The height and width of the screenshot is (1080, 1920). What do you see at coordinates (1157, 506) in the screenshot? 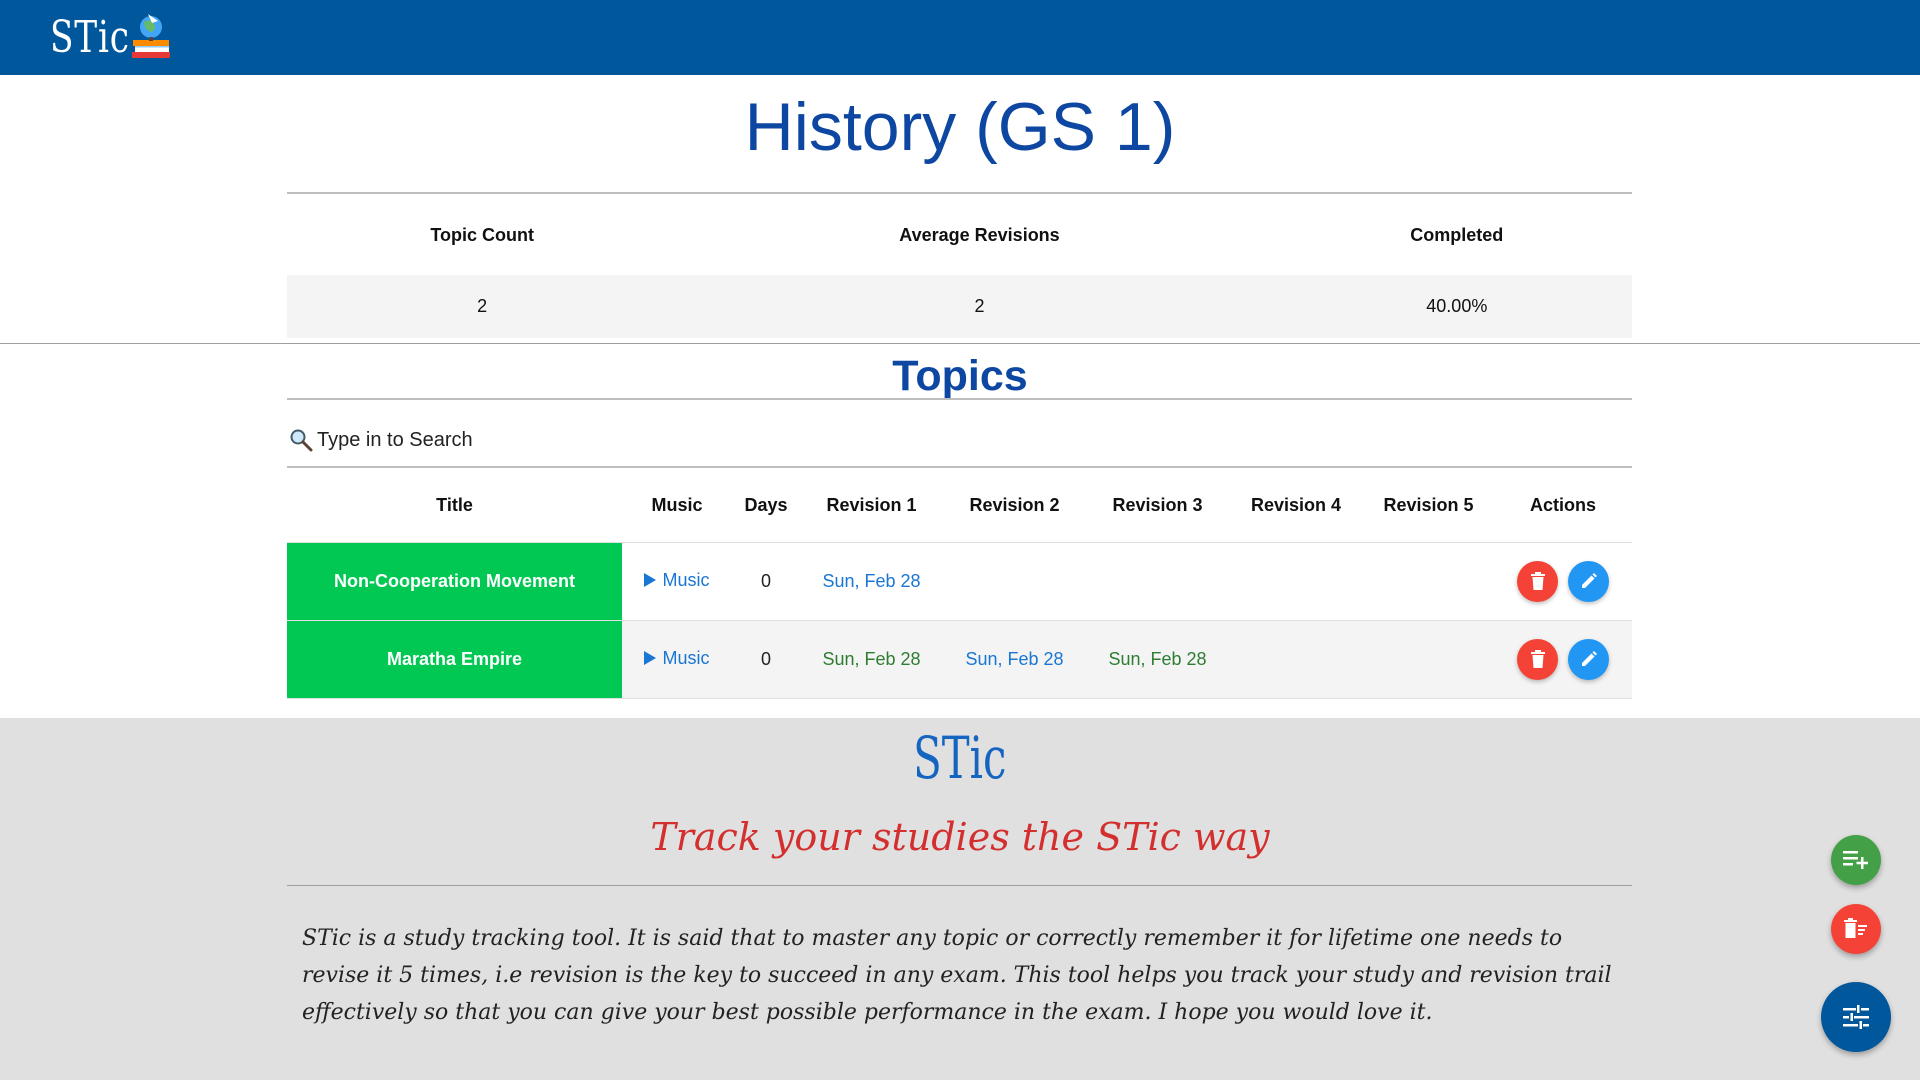
I see `column-header-revision-3: Revision 3` at bounding box center [1157, 506].